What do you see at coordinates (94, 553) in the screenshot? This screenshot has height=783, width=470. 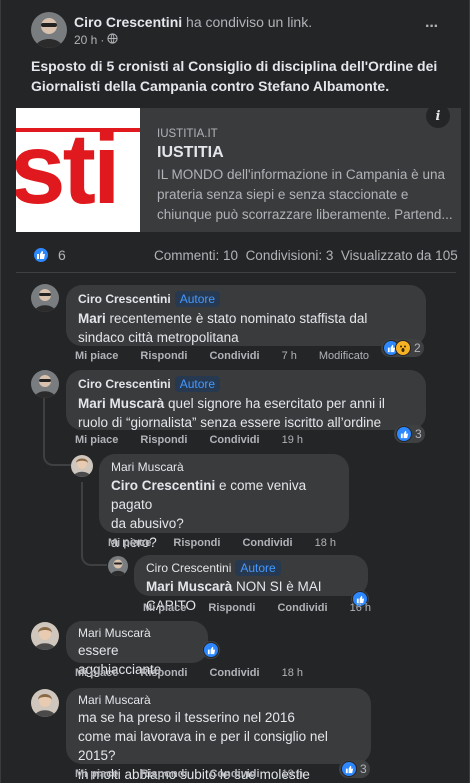 I see `reply-thread-line-nested` at bounding box center [94, 553].